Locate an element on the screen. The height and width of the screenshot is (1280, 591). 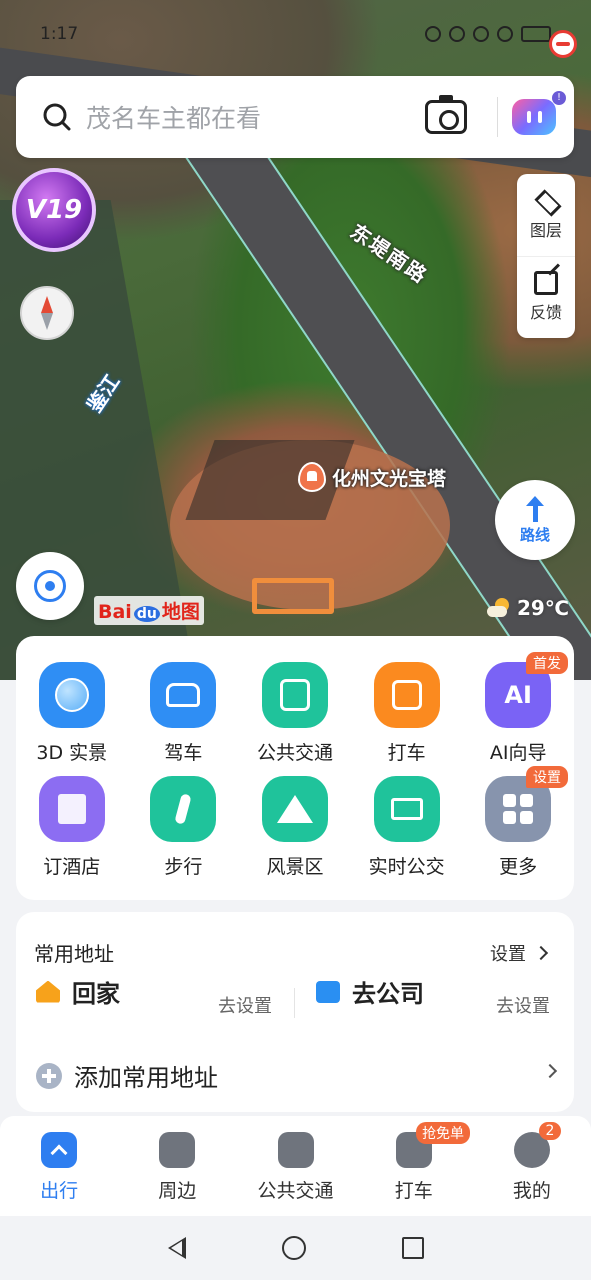
locate-button is located at coordinates (50, 586).